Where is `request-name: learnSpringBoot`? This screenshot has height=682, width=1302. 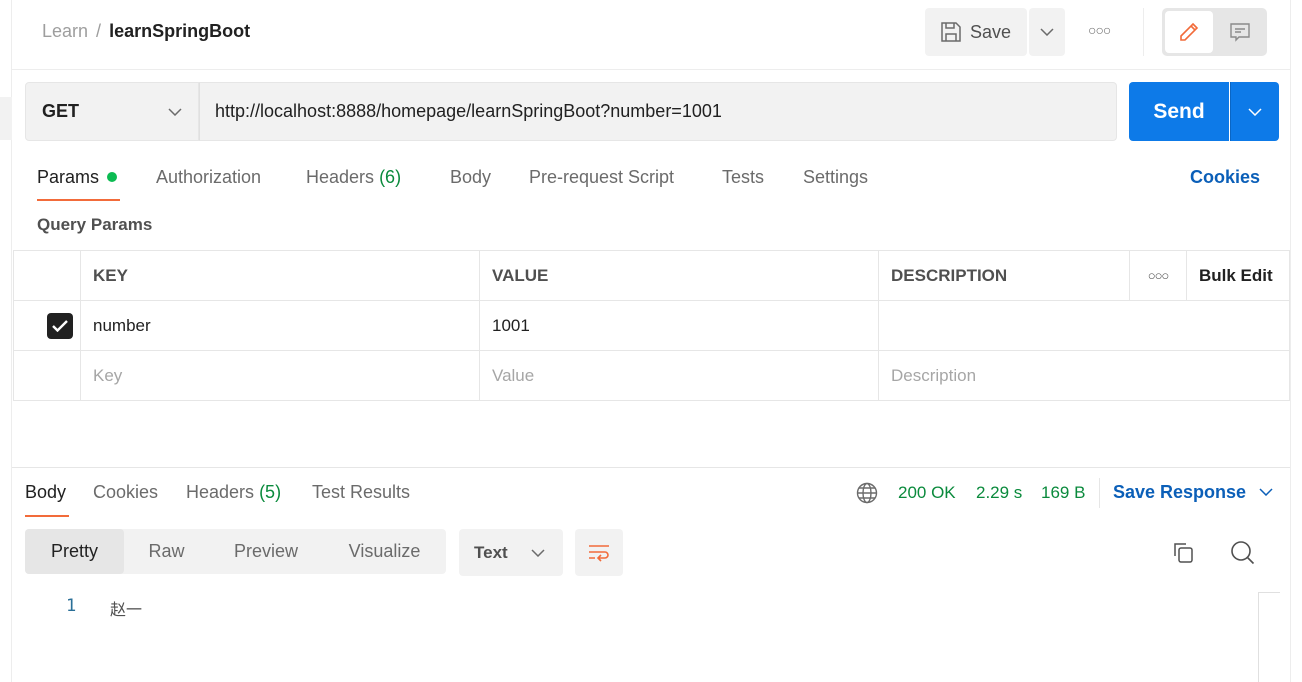
request-name: learnSpringBoot is located at coordinates (179, 31).